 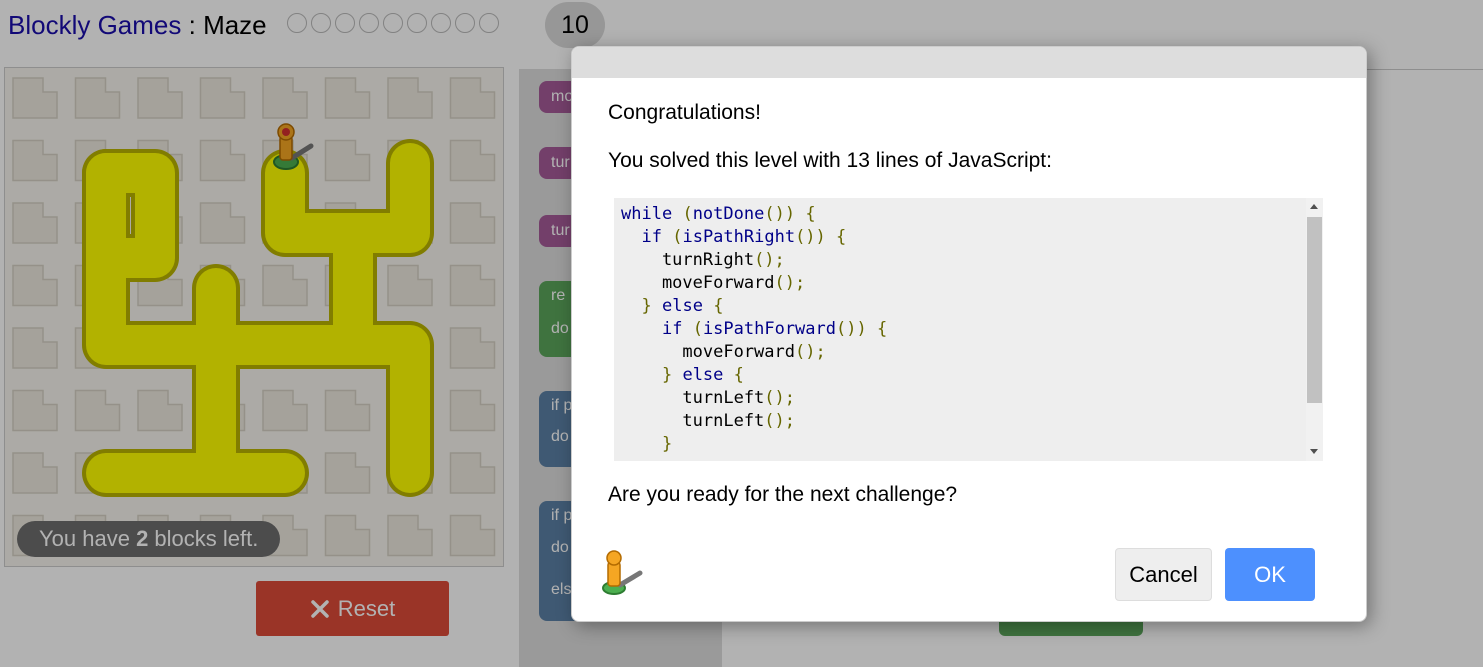 I want to click on code-line: turnRight();, so click(x=703, y=260).